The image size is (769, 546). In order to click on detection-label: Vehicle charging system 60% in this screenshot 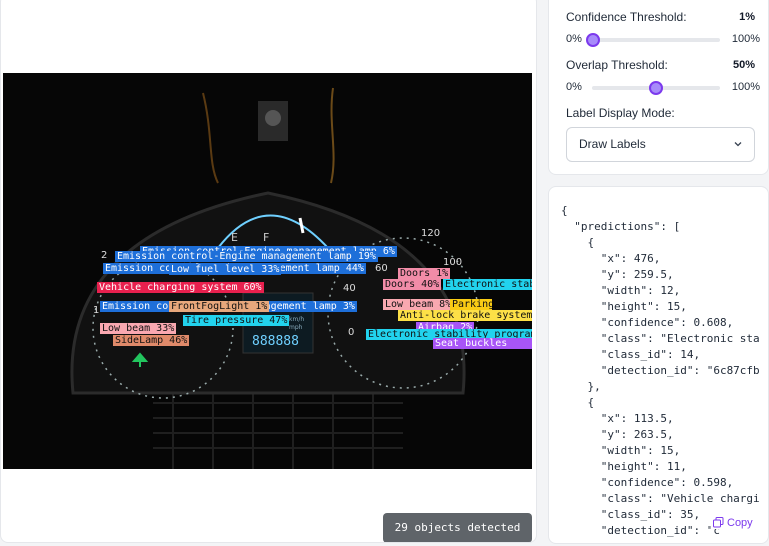, I will do `click(180, 287)`.